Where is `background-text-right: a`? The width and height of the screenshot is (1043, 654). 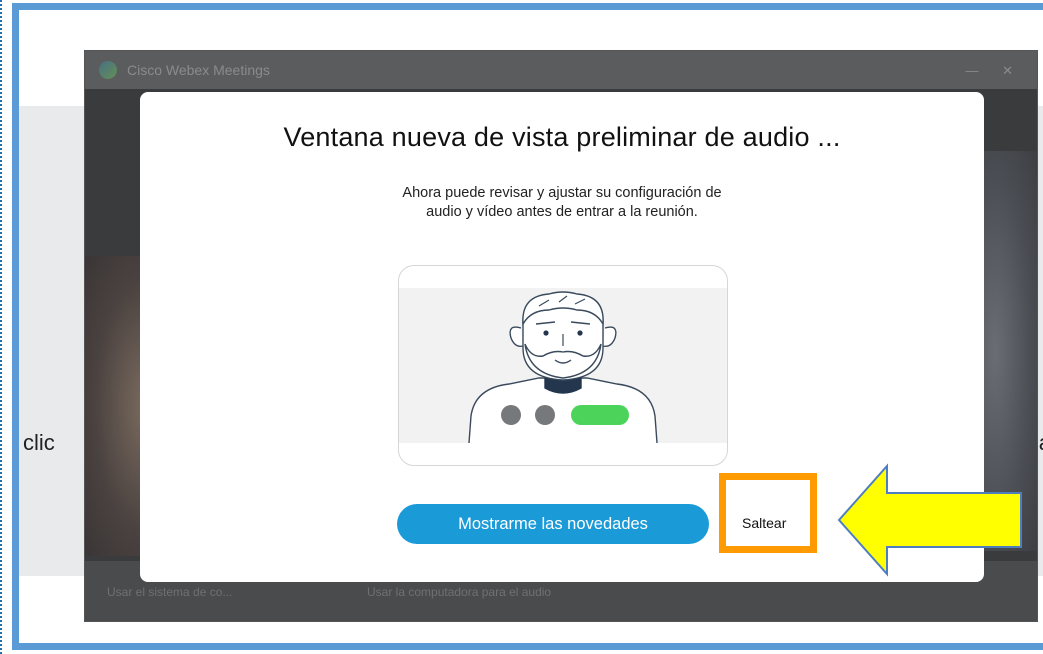
background-text-right: a is located at coordinates (1041, 443).